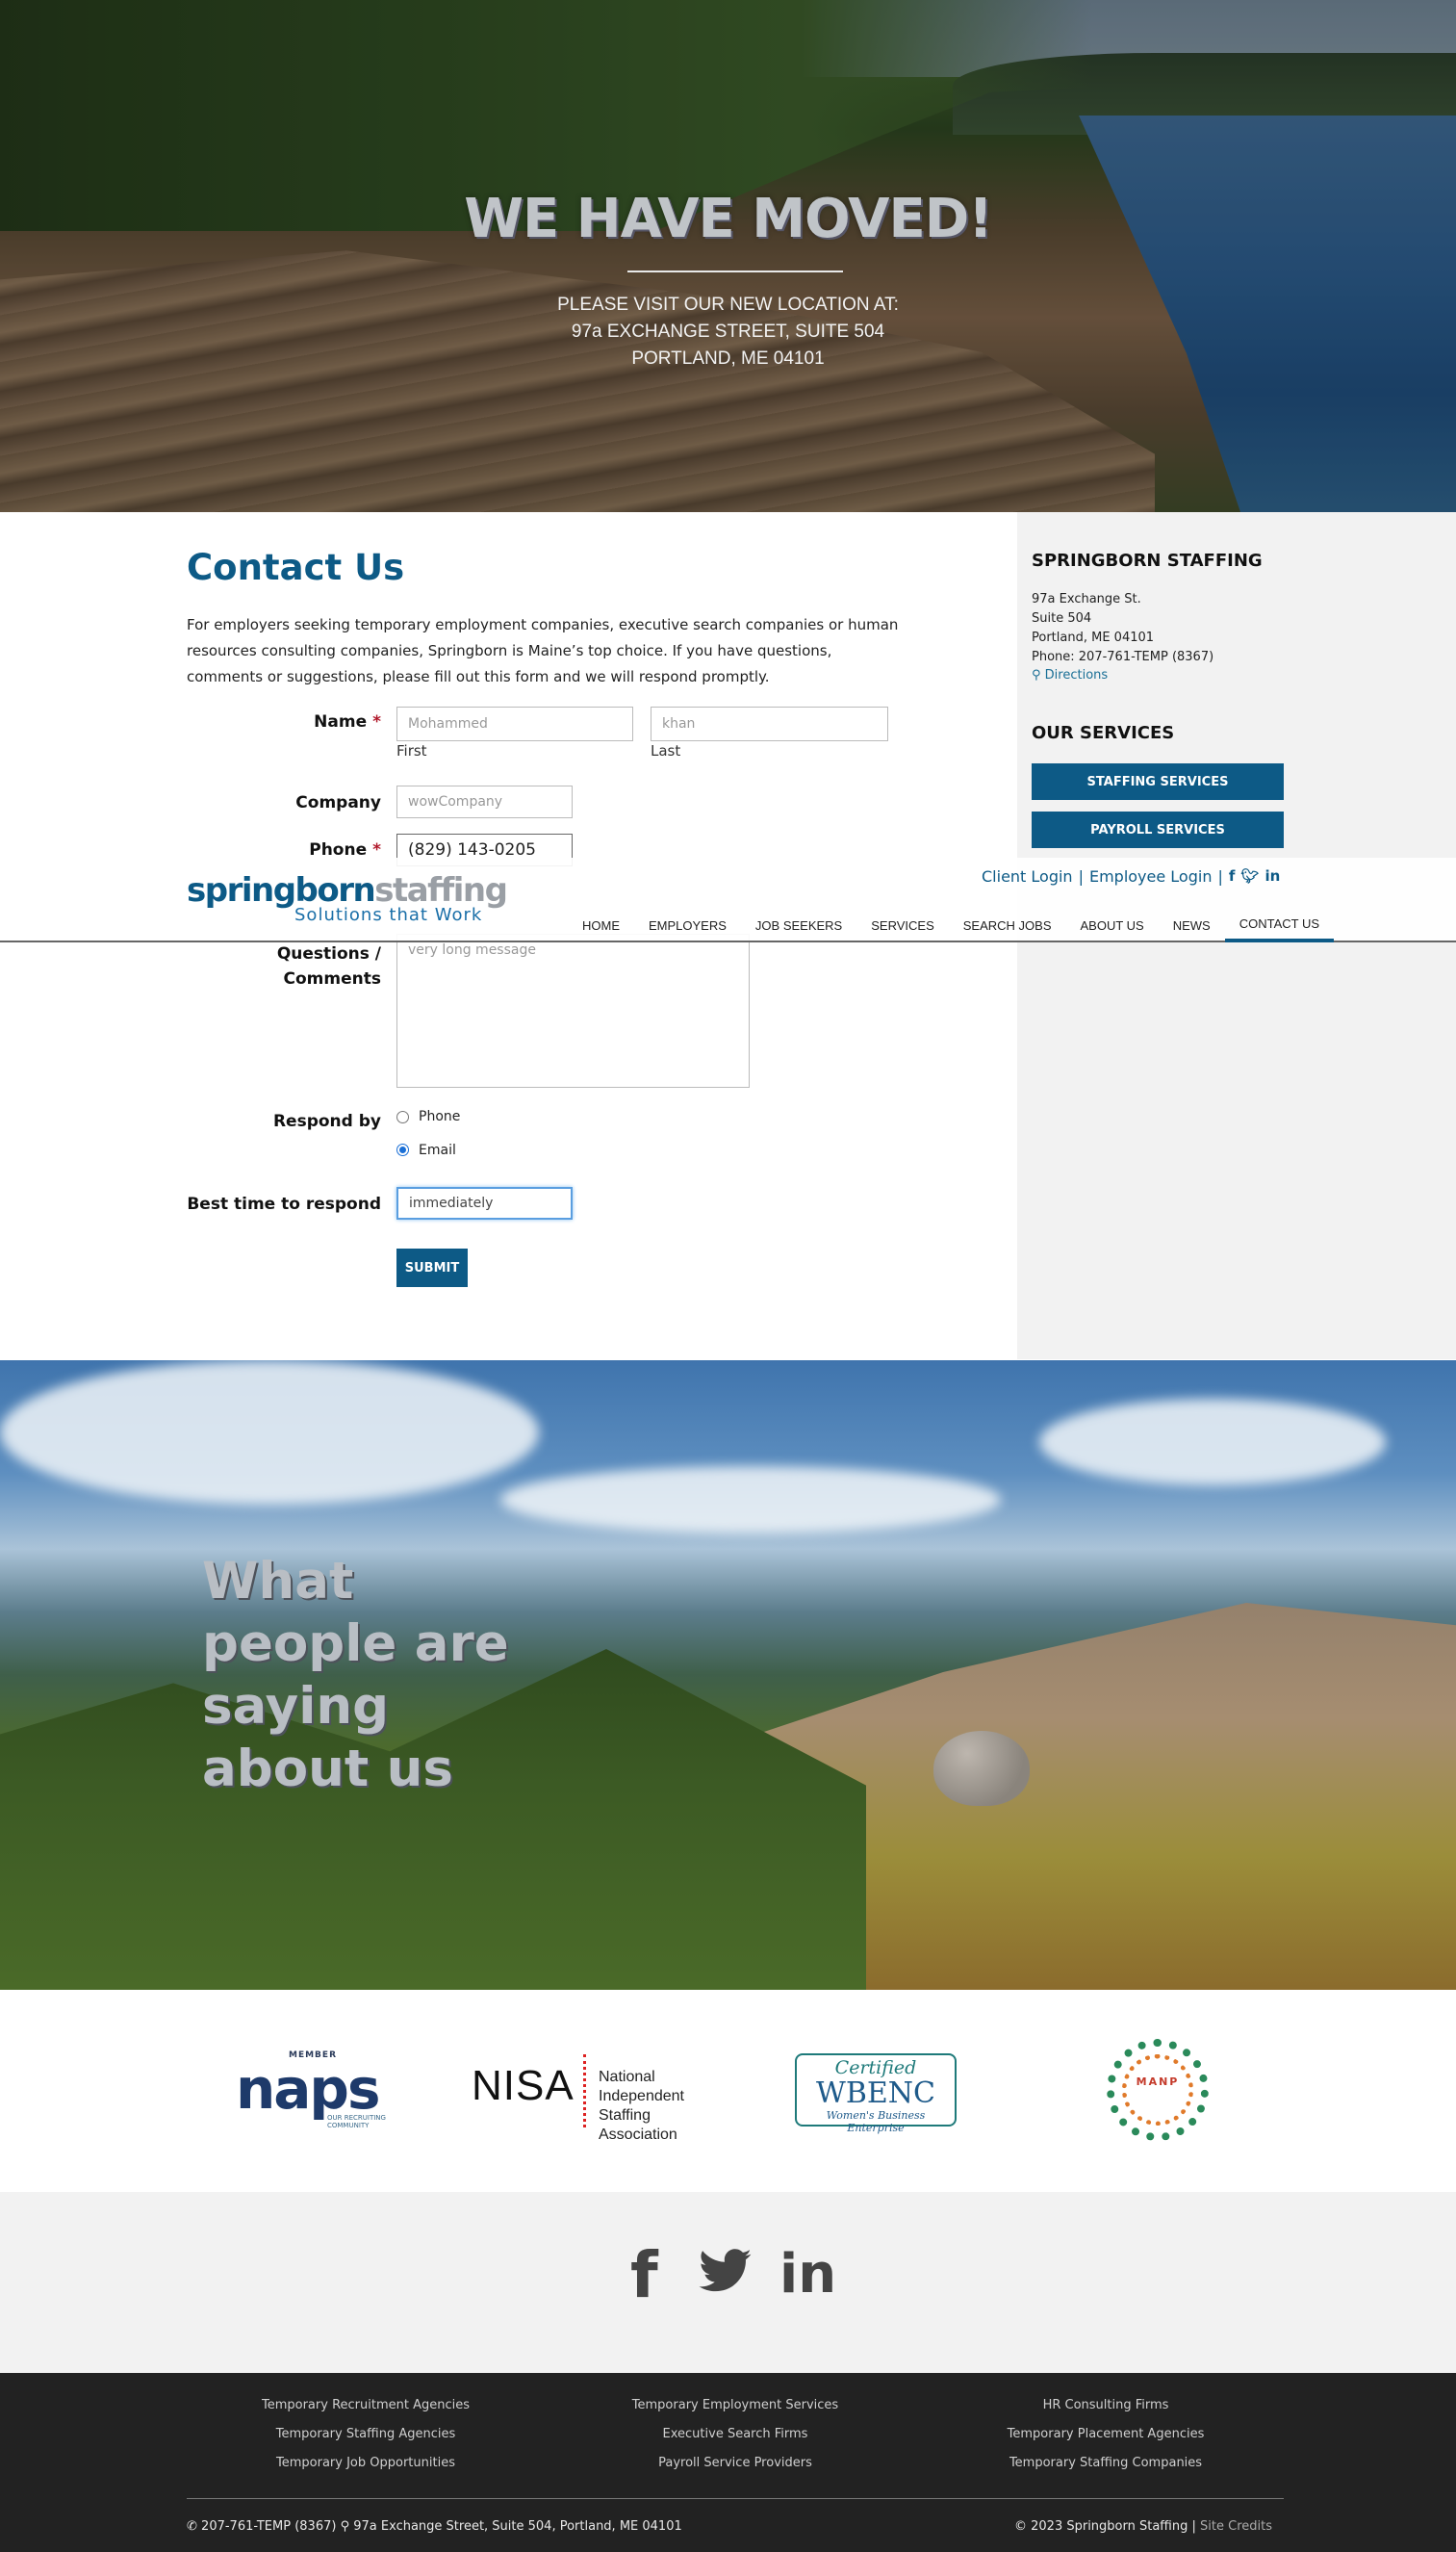 The image size is (1456, 2552). What do you see at coordinates (402, 1150) in the screenshot?
I see `respond-email-radio` at bounding box center [402, 1150].